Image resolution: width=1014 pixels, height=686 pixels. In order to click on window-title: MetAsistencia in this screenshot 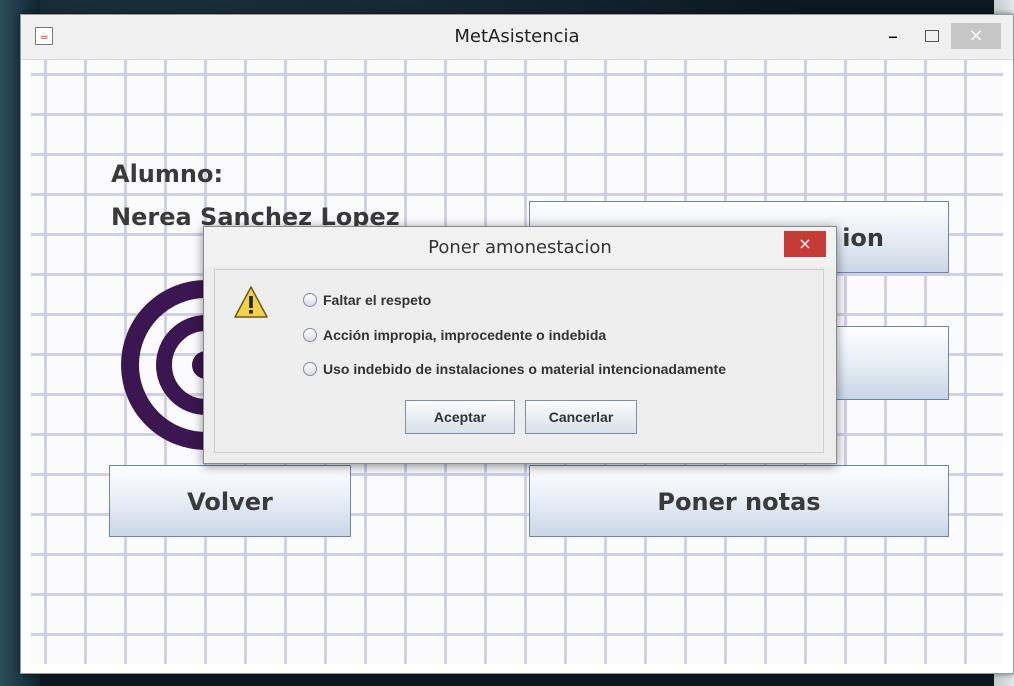, I will do `click(517, 36)`.